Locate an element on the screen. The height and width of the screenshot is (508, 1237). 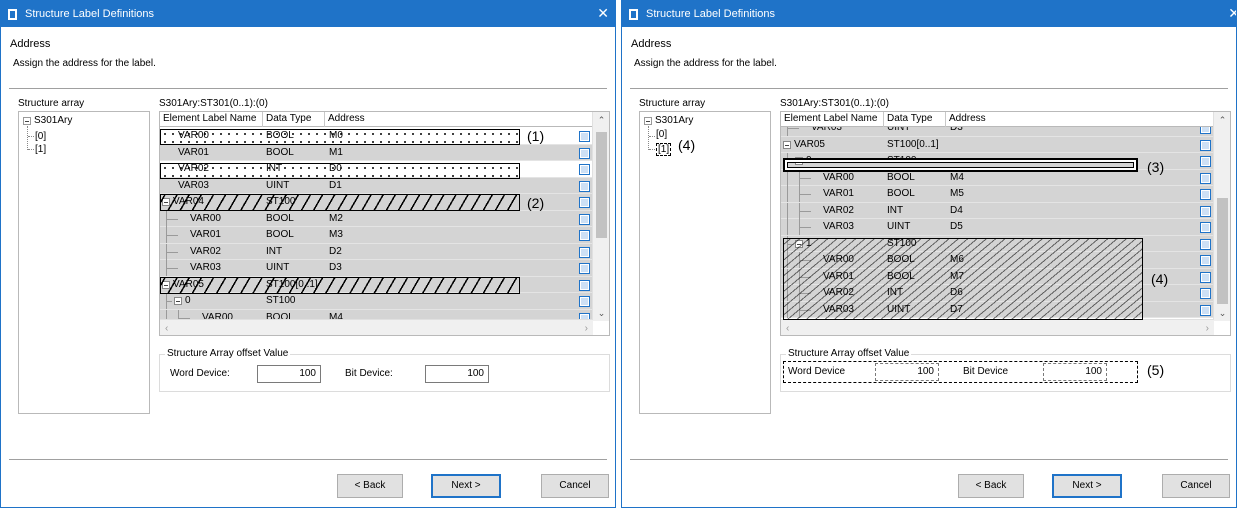
bit-device-field: 100 is located at coordinates (457, 374).